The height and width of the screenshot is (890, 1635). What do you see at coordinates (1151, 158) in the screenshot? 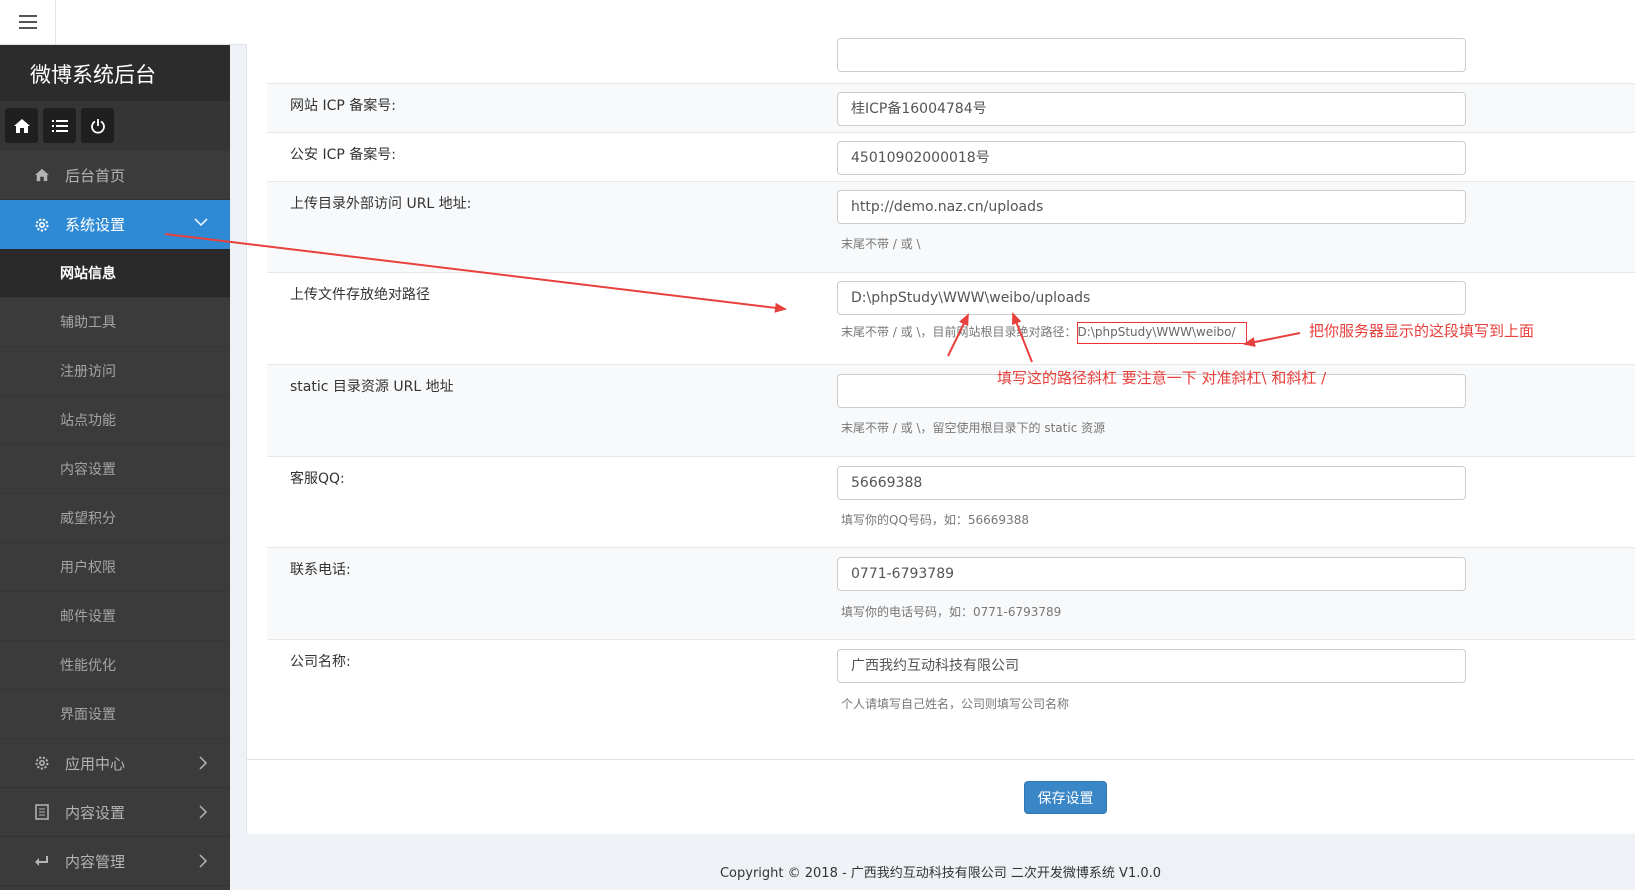
I see `police-input: 45010902000018号` at bounding box center [1151, 158].